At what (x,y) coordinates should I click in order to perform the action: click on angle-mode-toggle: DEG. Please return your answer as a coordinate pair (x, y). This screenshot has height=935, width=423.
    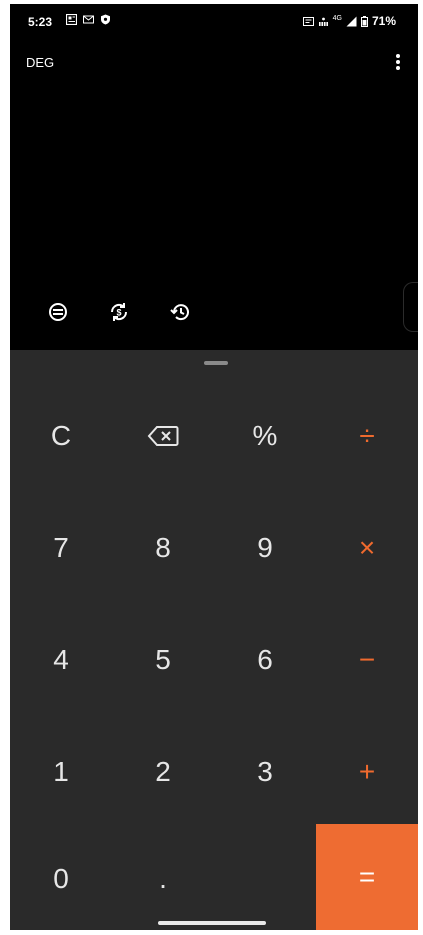
    Looking at the image, I should click on (40, 62).